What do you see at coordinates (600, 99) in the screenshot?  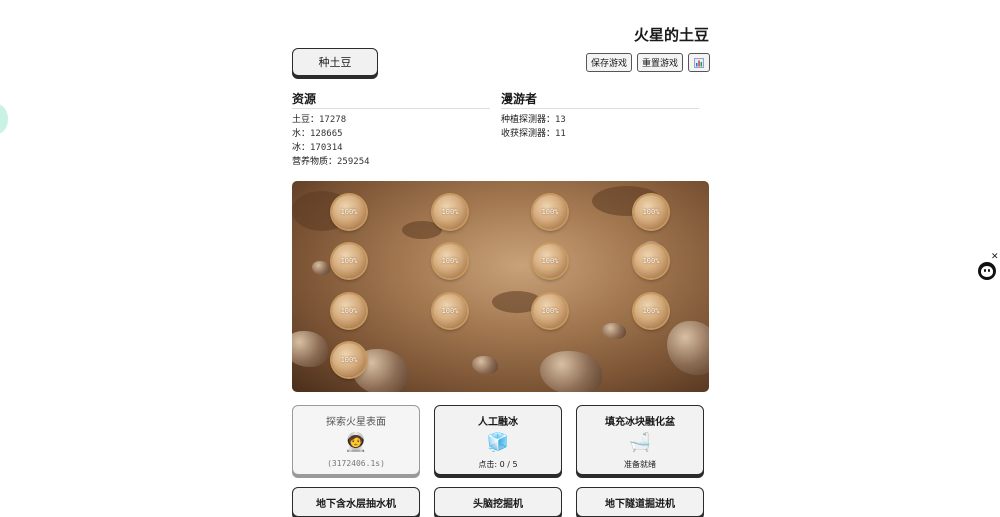 I see `rovers-heading: 漫游者` at bounding box center [600, 99].